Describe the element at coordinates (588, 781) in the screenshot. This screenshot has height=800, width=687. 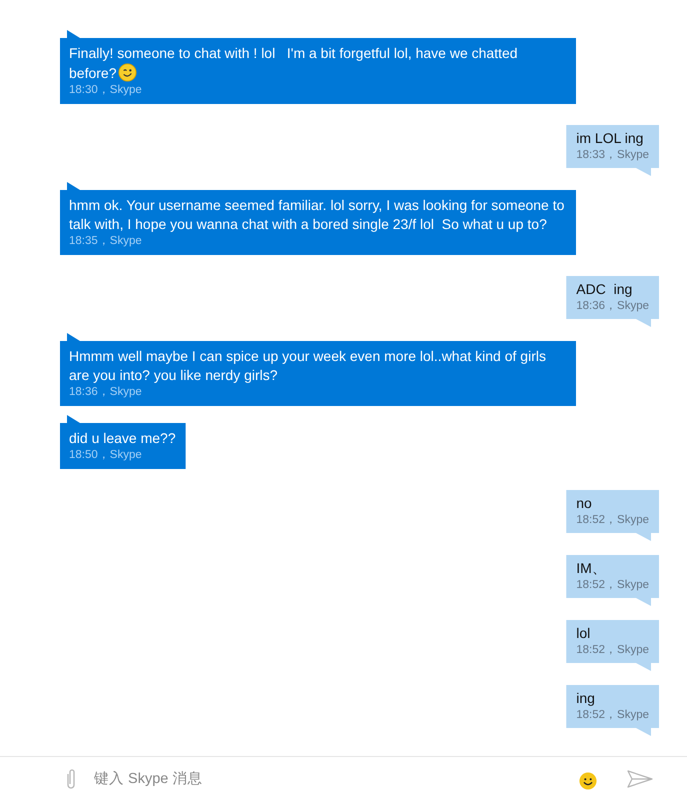
I see `smiley-icon` at that location.